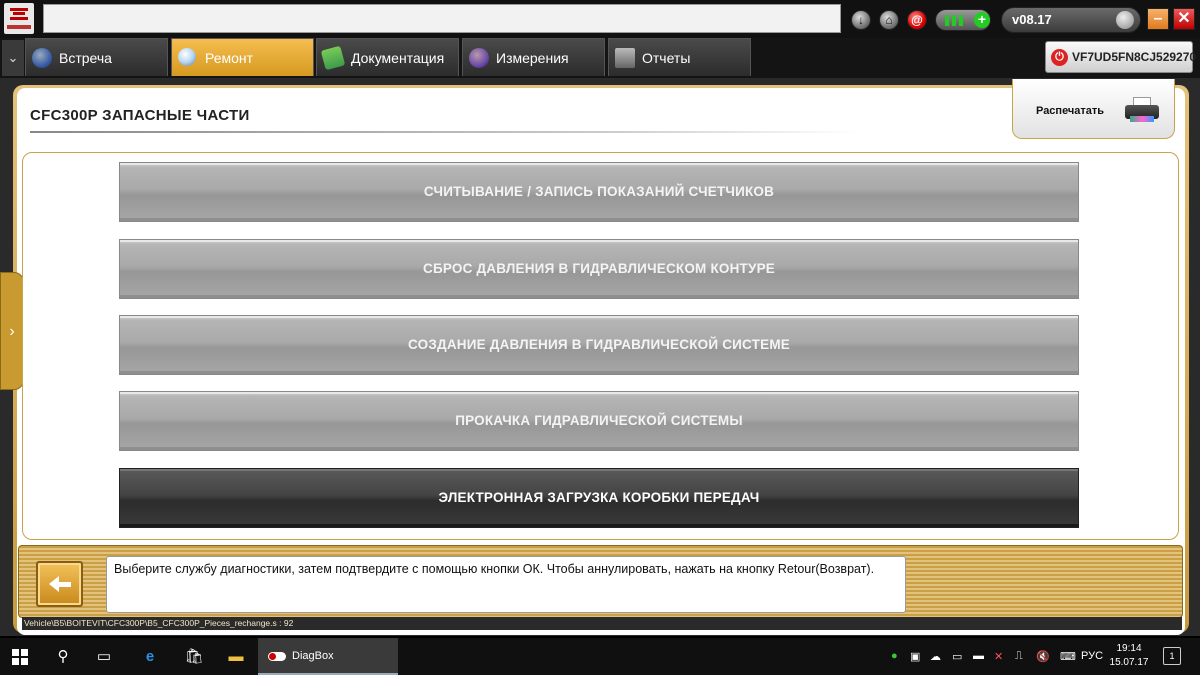 The width and height of the screenshot is (1200, 675). I want to click on vin-badge: ⏻ VF7UD5FN8CJ529270, so click(1121, 57).